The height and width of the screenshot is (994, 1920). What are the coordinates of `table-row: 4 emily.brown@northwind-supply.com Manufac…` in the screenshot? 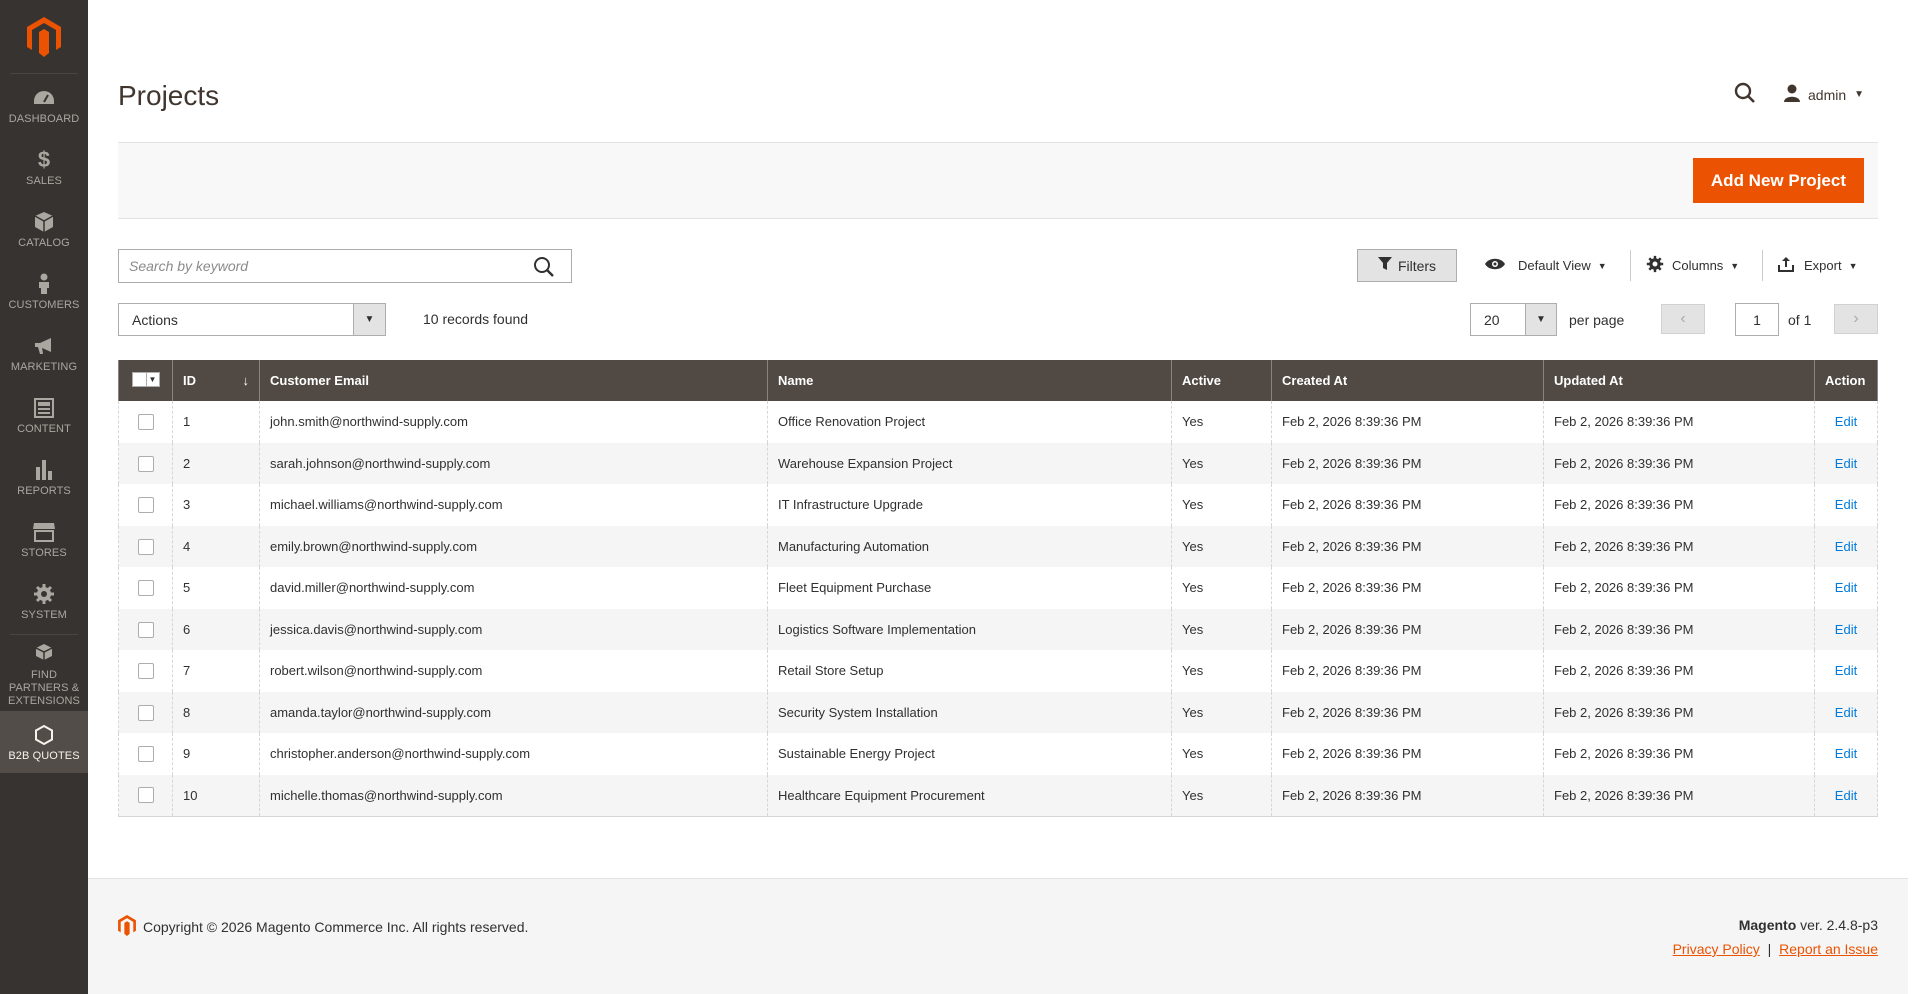 It's located at (998, 546).